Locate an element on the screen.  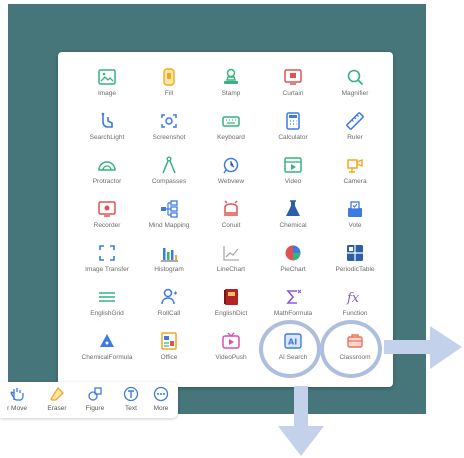
tool-vote: Vote is located at coordinates (355, 219).